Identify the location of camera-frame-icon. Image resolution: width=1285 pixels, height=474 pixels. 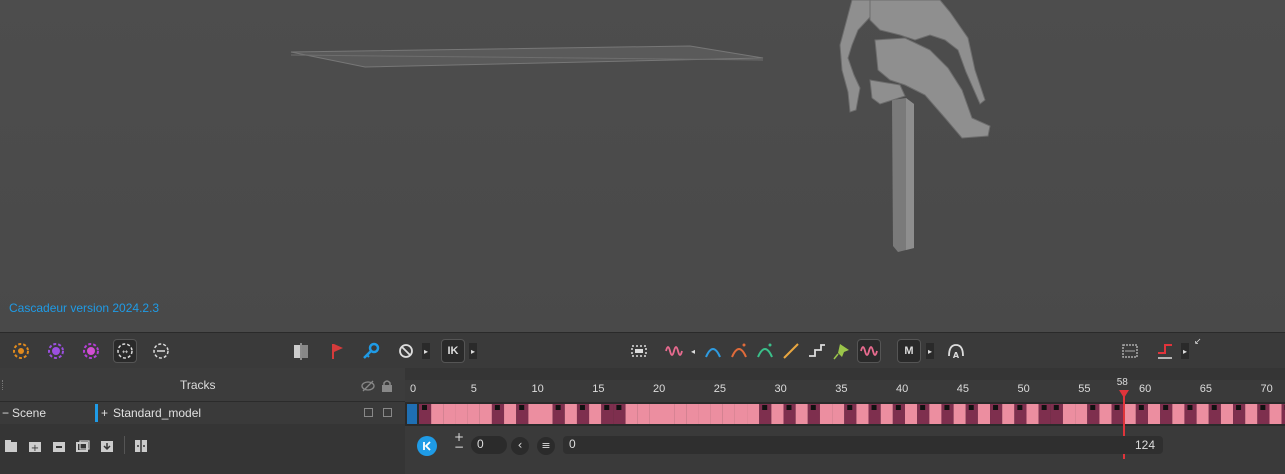
(301, 351).